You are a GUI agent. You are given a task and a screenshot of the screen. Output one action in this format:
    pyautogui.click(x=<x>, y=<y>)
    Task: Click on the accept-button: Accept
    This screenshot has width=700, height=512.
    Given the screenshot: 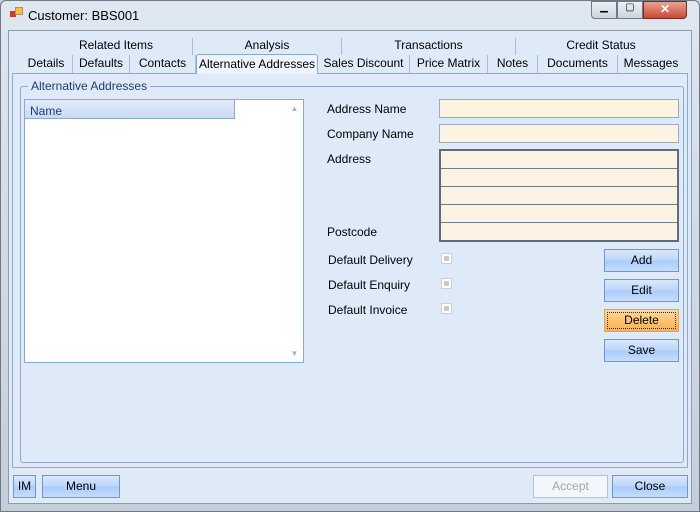 What is the action you would take?
    pyautogui.click(x=570, y=486)
    